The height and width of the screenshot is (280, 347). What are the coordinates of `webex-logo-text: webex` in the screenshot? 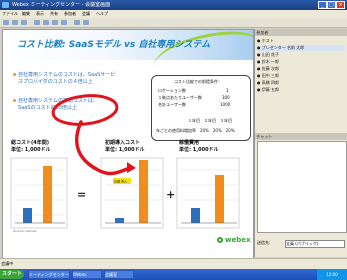 It's located at (238, 240).